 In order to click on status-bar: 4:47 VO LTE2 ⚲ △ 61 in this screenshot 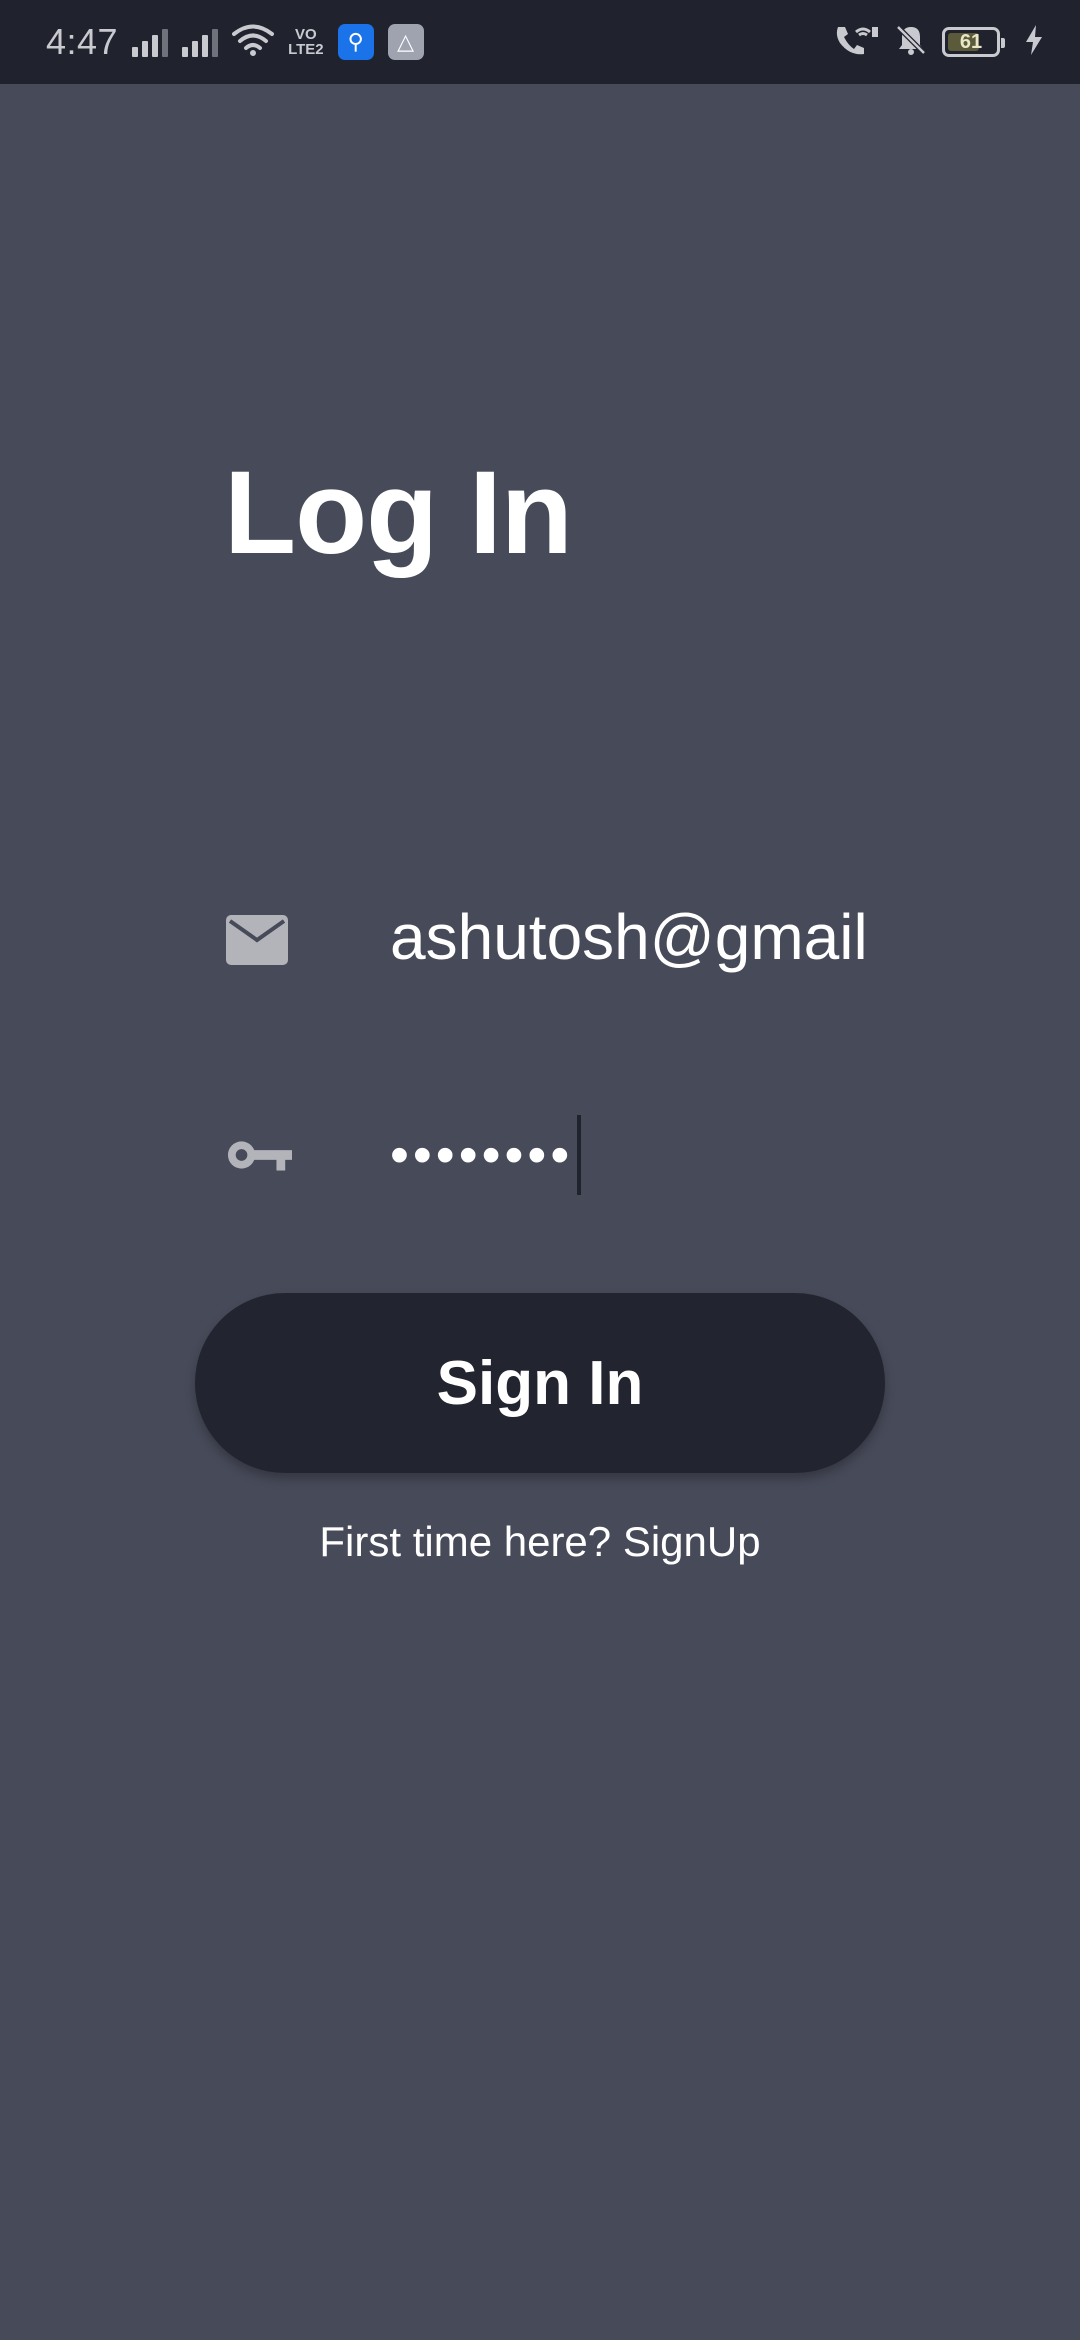, I will do `click(540, 42)`.